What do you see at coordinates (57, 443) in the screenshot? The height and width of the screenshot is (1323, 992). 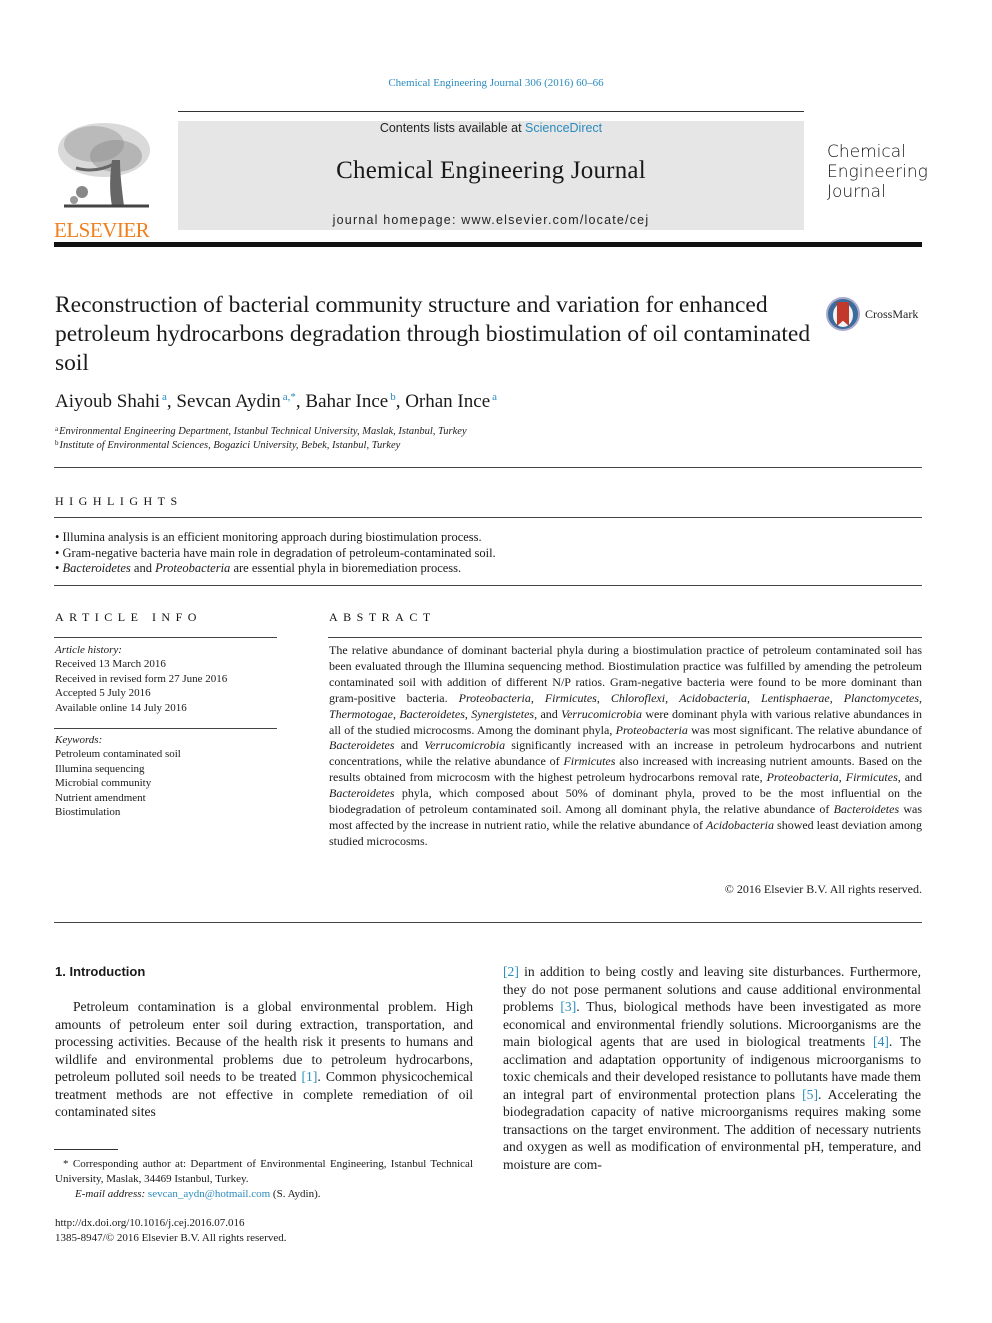 I see `affiliation-marker: b` at bounding box center [57, 443].